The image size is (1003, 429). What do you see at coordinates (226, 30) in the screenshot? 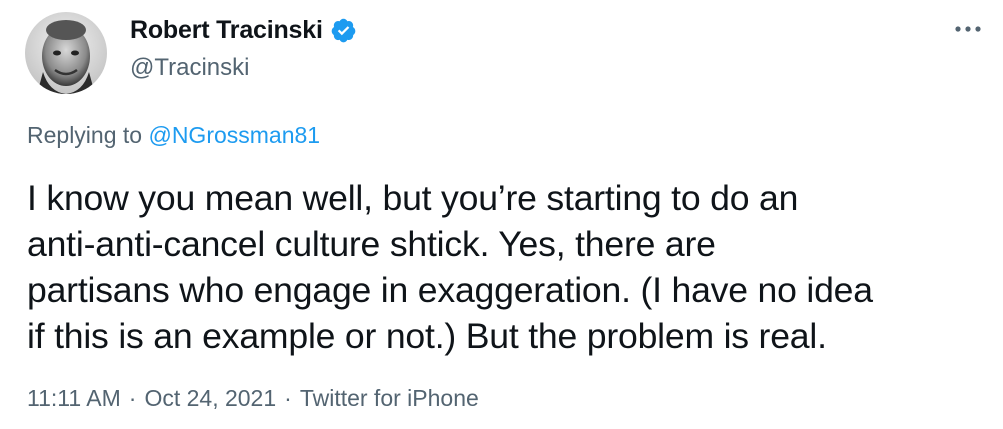
I see `author-display-name: Robert Tracinski` at bounding box center [226, 30].